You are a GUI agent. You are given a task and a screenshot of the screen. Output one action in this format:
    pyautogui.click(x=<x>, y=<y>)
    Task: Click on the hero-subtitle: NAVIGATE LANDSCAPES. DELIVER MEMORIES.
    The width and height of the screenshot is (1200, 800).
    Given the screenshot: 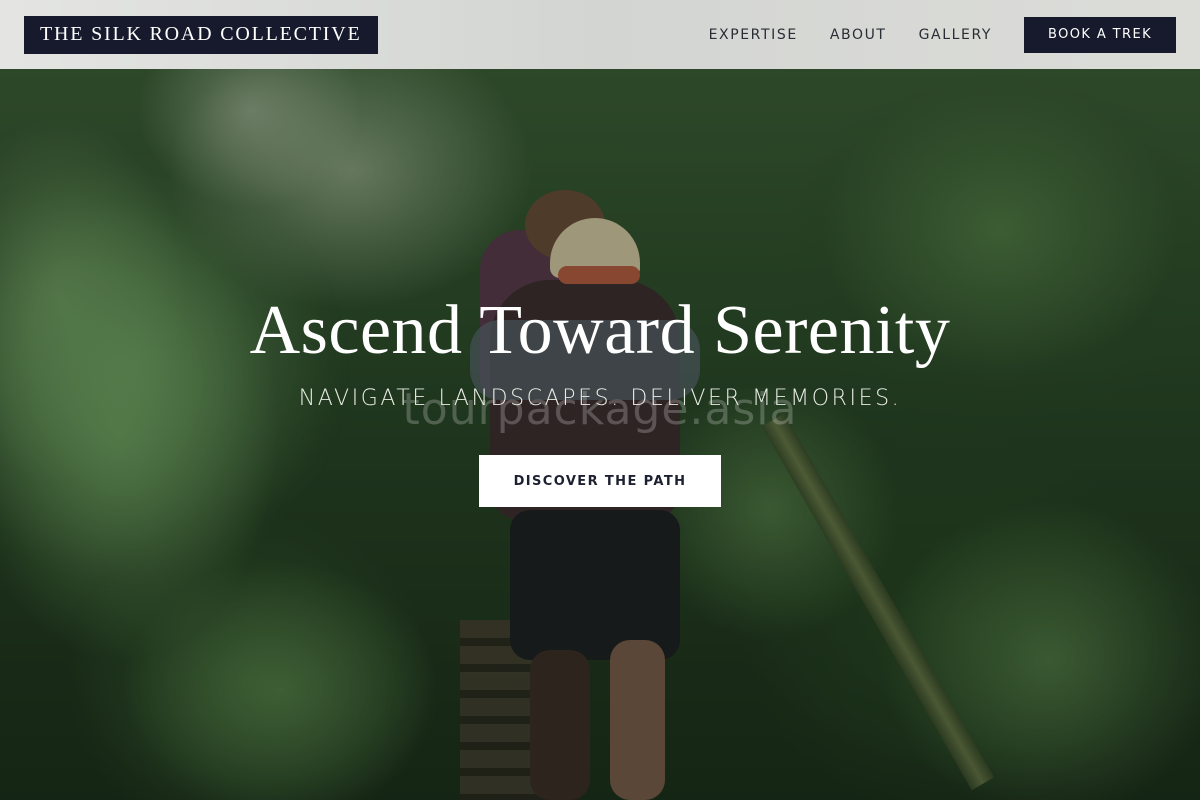 What is the action you would take?
    pyautogui.click(x=600, y=398)
    